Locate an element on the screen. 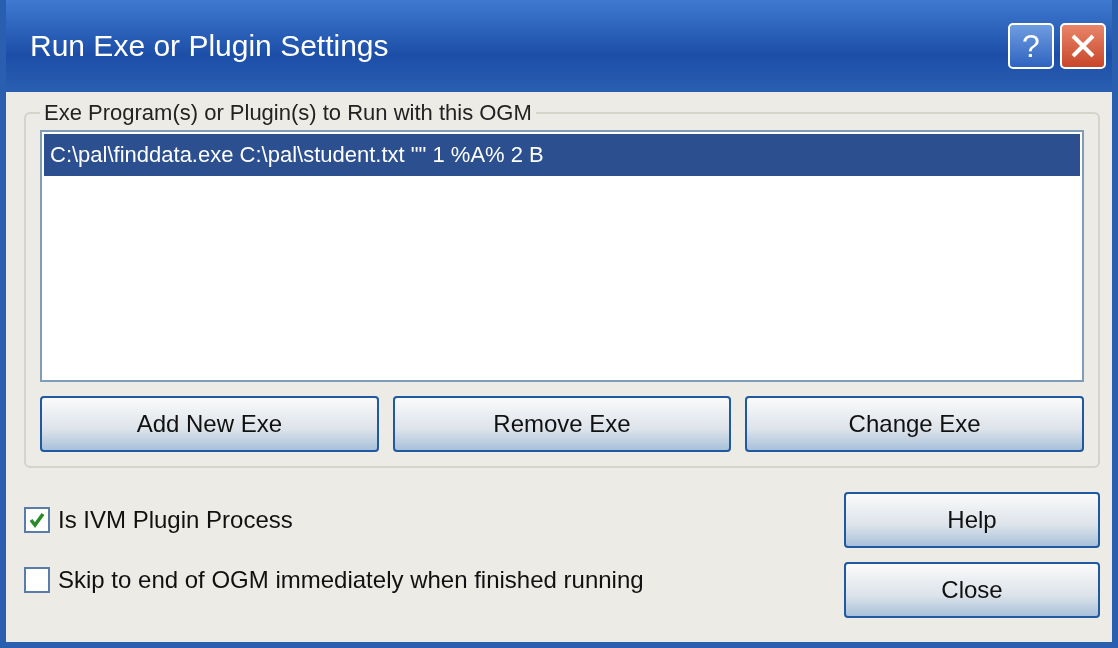 This screenshot has height=648, width=1118. help-button: ? is located at coordinates (1031, 46).